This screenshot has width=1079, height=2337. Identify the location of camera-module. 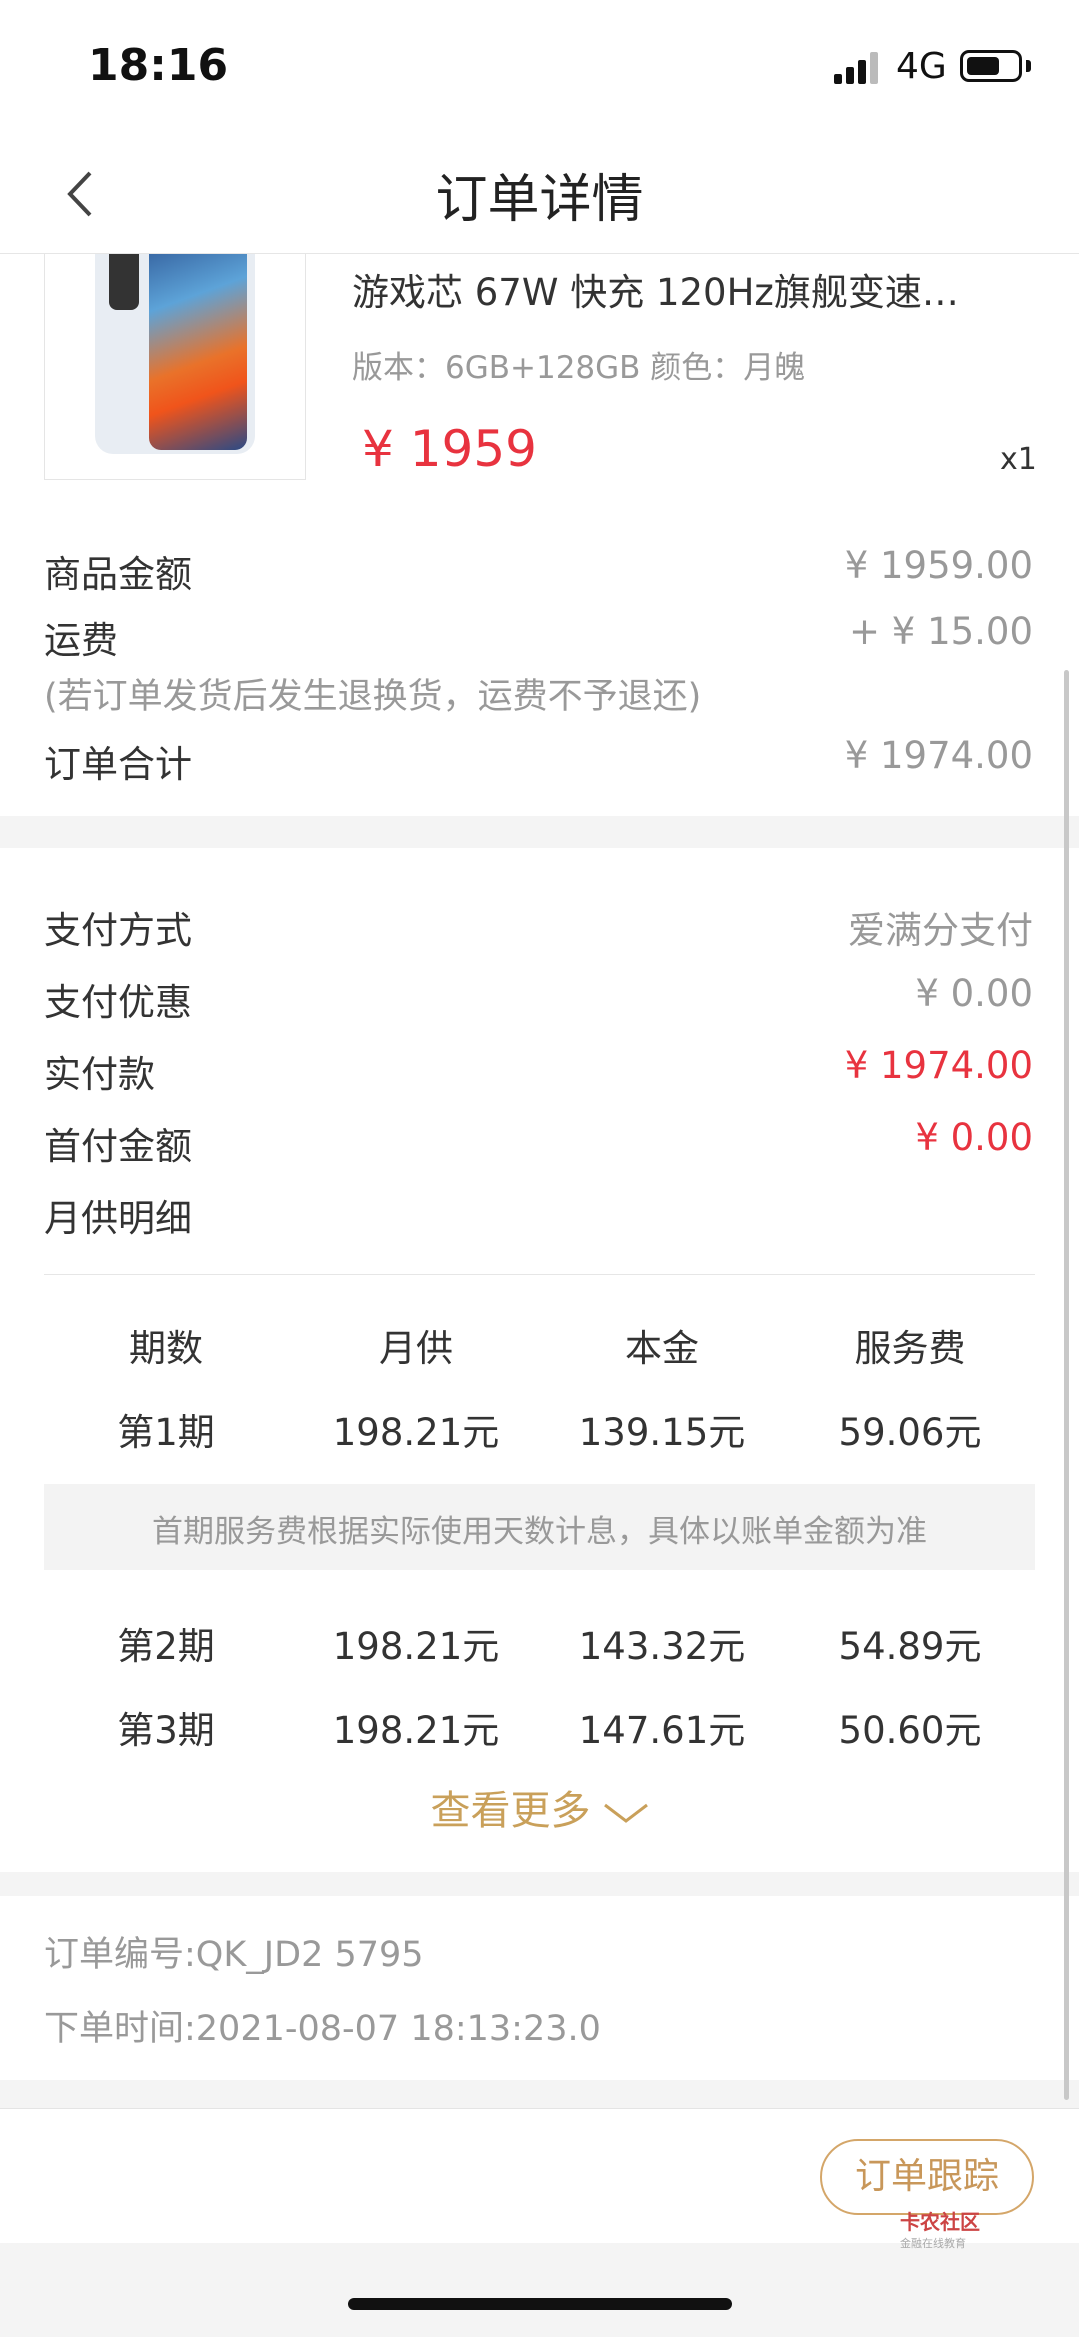
(124, 282).